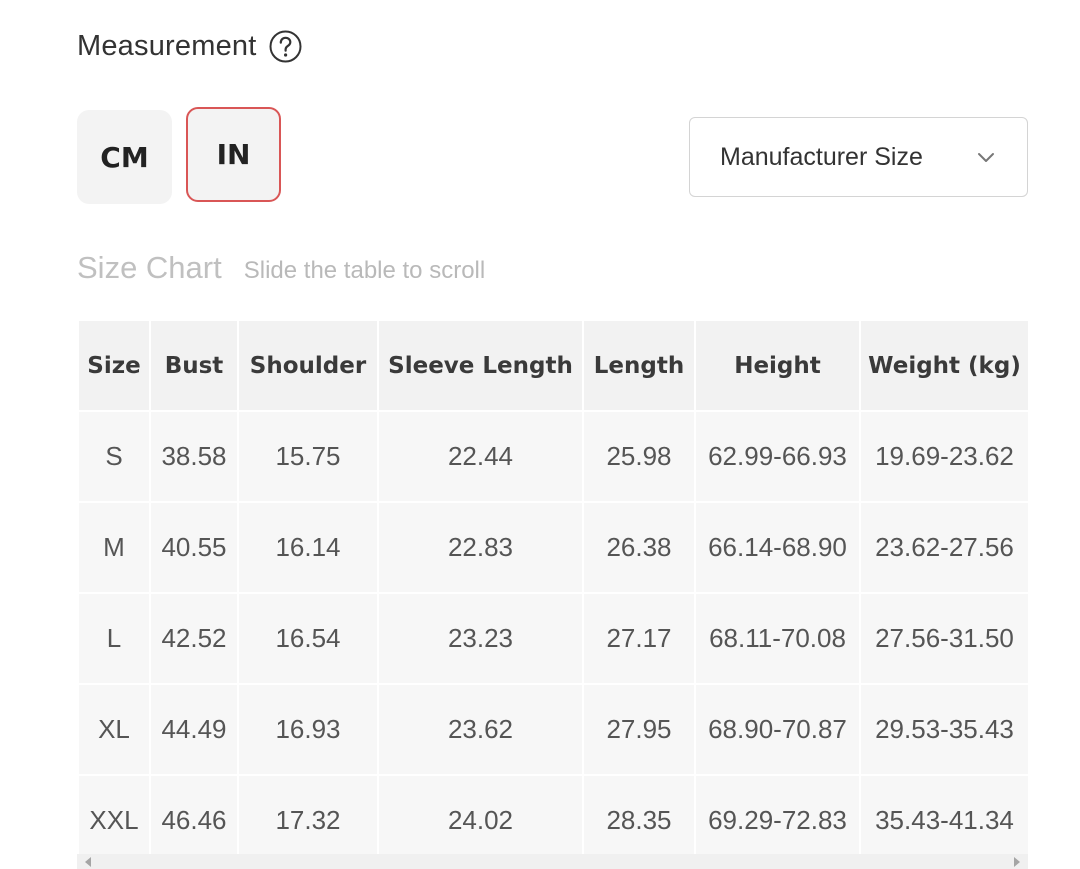 The height and width of the screenshot is (869, 1080). Describe the element at coordinates (149, 267) in the screenshot. I see `size-chart-title: Size Chart` at that location.